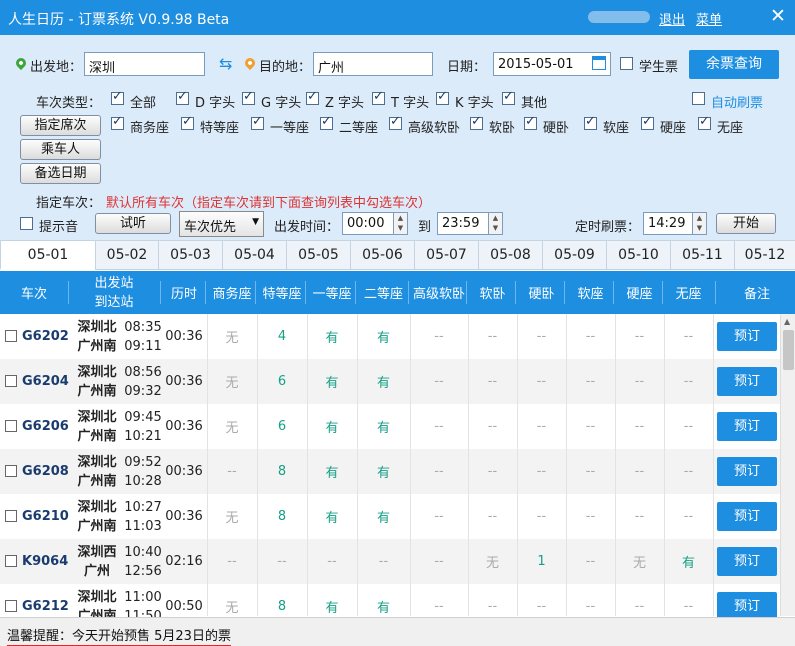 This screenshot has height=646, width=795. Describe the element at coordinates (225, 63) in the screenshot. I see `swap-icon: ⇆` at that location.